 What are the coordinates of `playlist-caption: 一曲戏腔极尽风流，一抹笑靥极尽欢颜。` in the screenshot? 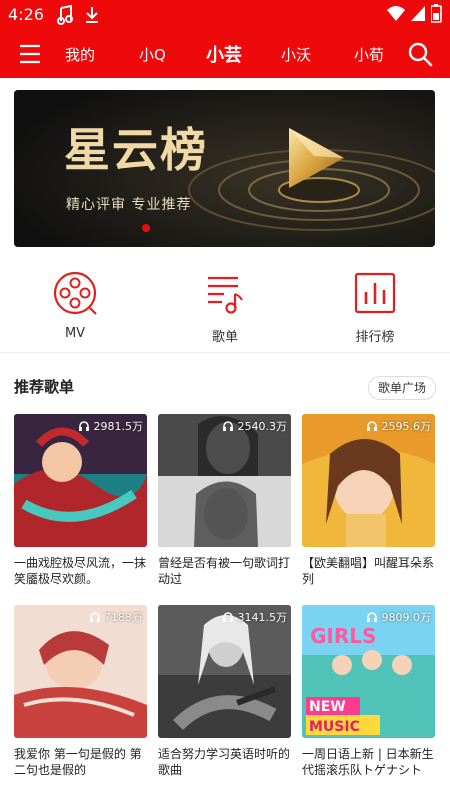 It's located at (80, 571).